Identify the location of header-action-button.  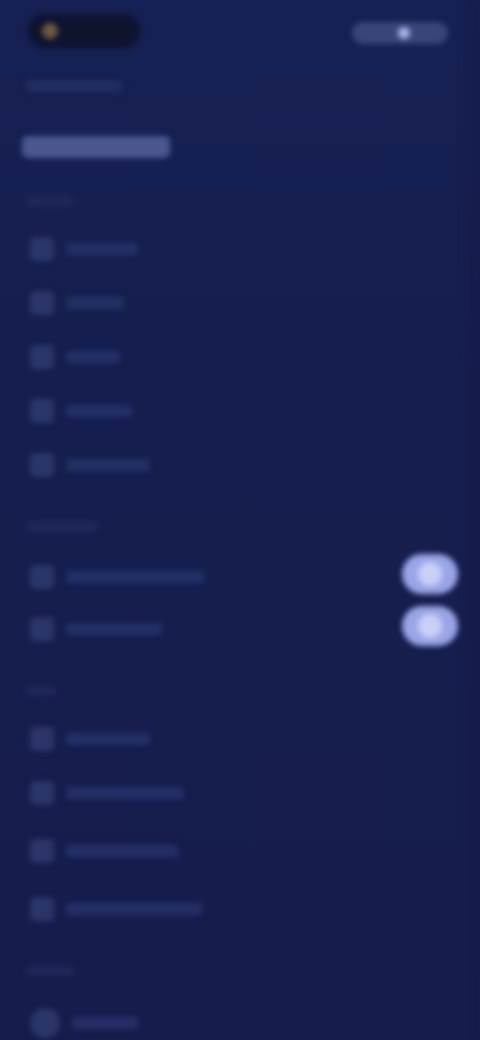
(400, 33).